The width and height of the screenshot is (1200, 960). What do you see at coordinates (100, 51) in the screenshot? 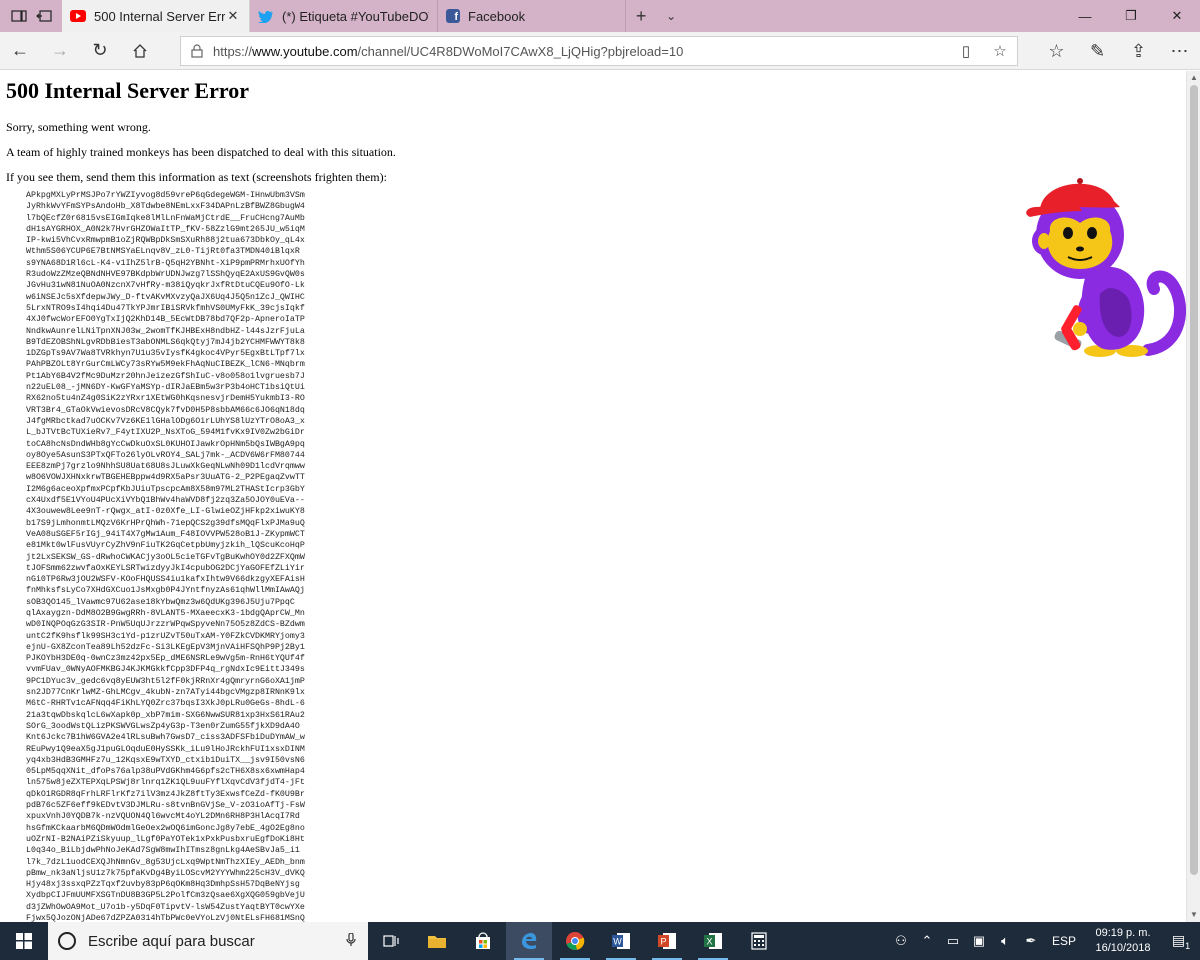
I see `refresh-button: ↻` at bounding box center [100, 51].